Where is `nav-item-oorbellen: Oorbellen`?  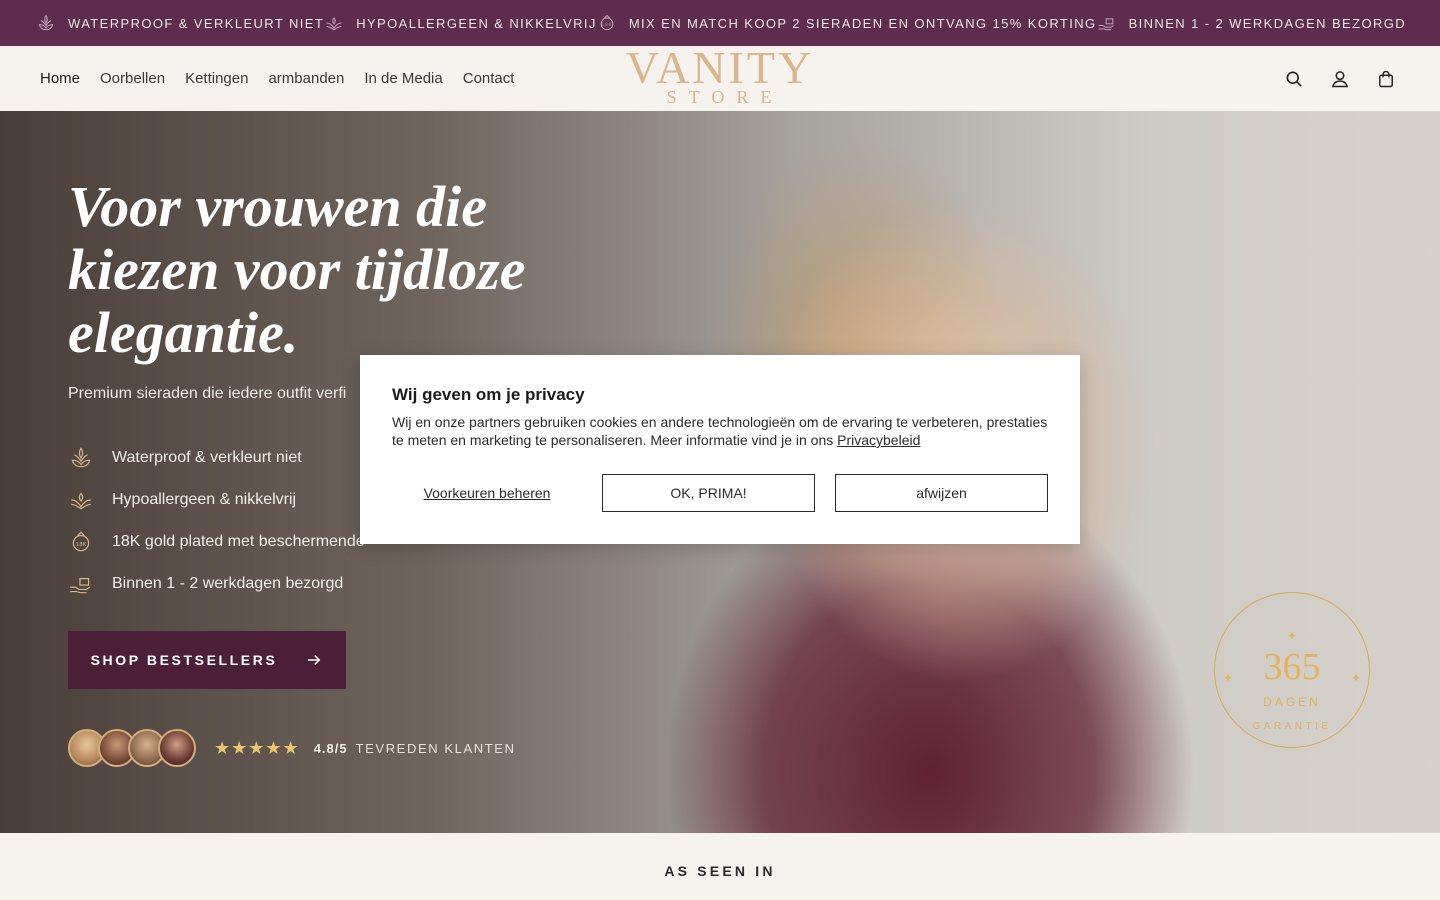
nav-item-oorbellen: Oorbellen is located at coordinates (132, 78).